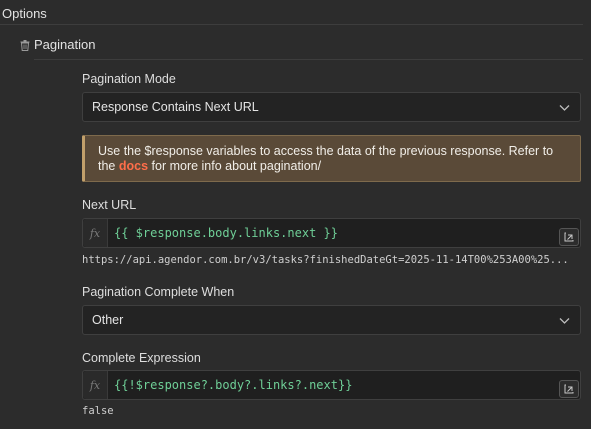  Describe the element at coordinates (109, 205) in the screenshot. I see `next-url-label: Next URL` at that location.